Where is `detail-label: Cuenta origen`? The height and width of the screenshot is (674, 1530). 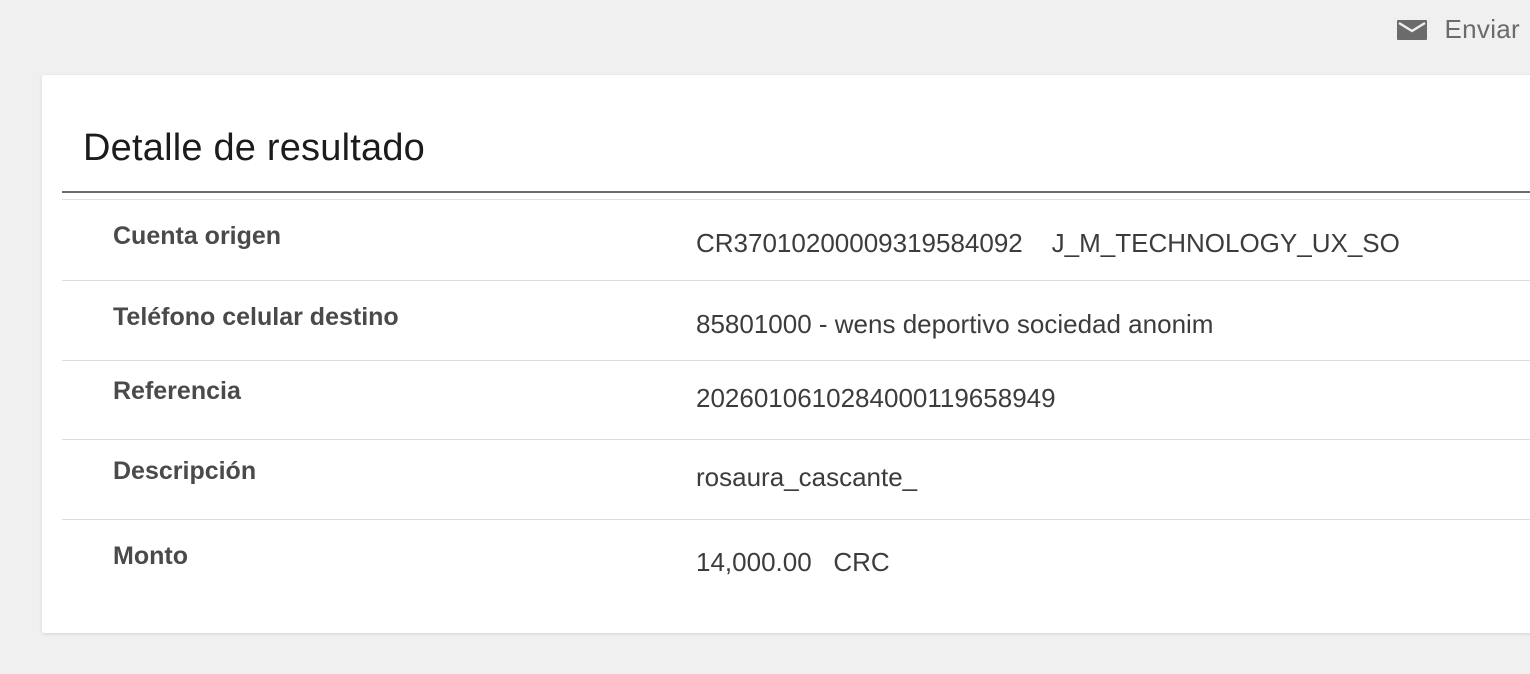 detail-label: Cuenta origen is located at coordinates (197, 236).